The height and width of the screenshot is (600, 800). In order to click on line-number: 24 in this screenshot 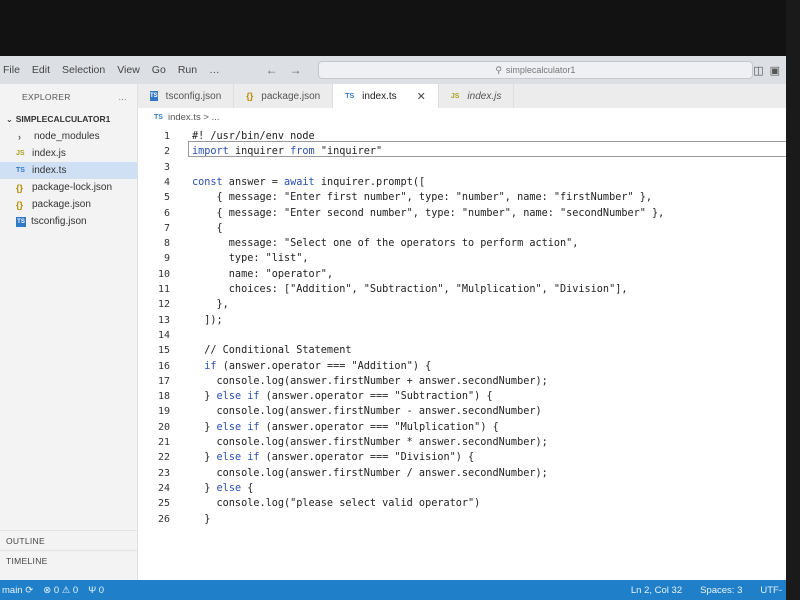, I will do `click(163, 488)`.